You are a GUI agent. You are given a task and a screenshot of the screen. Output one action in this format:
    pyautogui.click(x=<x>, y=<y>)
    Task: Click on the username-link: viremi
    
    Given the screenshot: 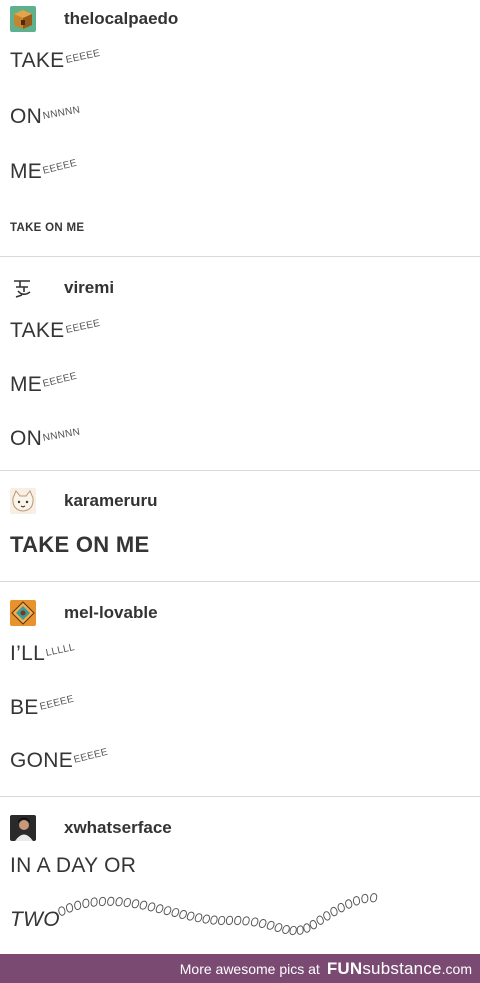 What is the action you would take?
    pyautogui.click(x=89, y=288)
    